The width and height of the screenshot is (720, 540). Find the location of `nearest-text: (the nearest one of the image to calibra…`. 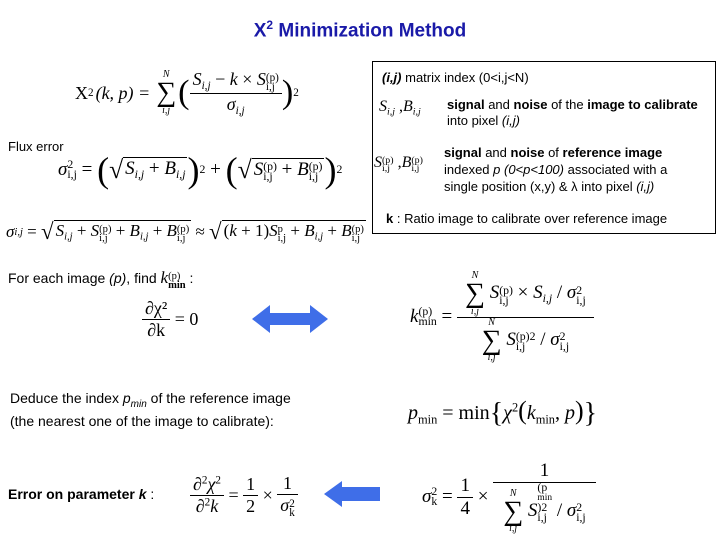

nearest-text: (the nearest one of the image to calibra… is located at coordinates (142, 420).